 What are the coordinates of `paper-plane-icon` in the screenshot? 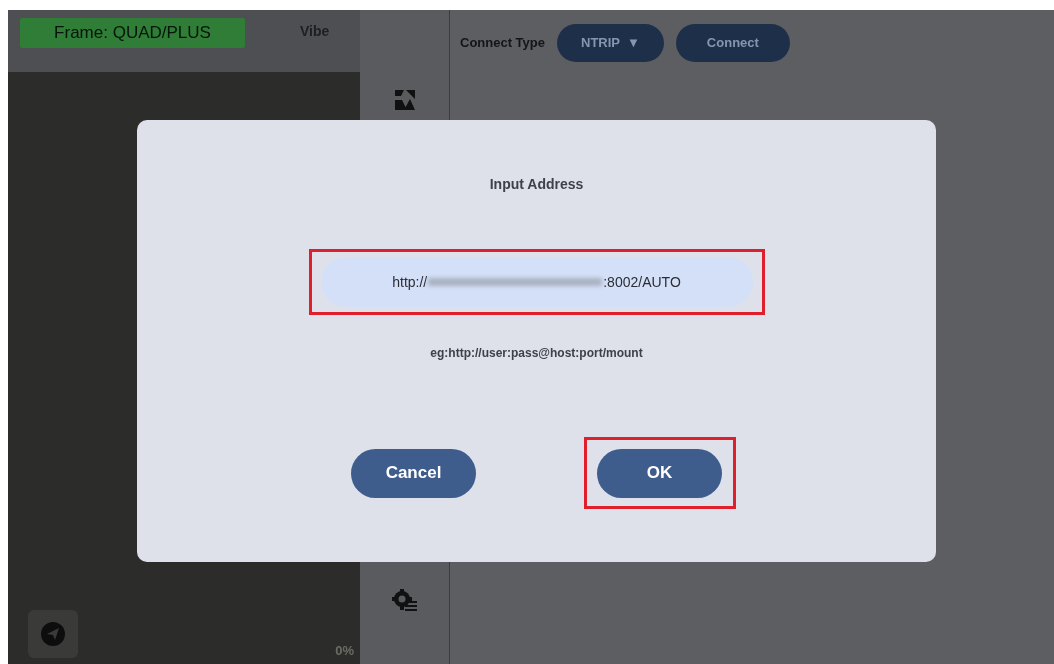 It's located at (53, 634).